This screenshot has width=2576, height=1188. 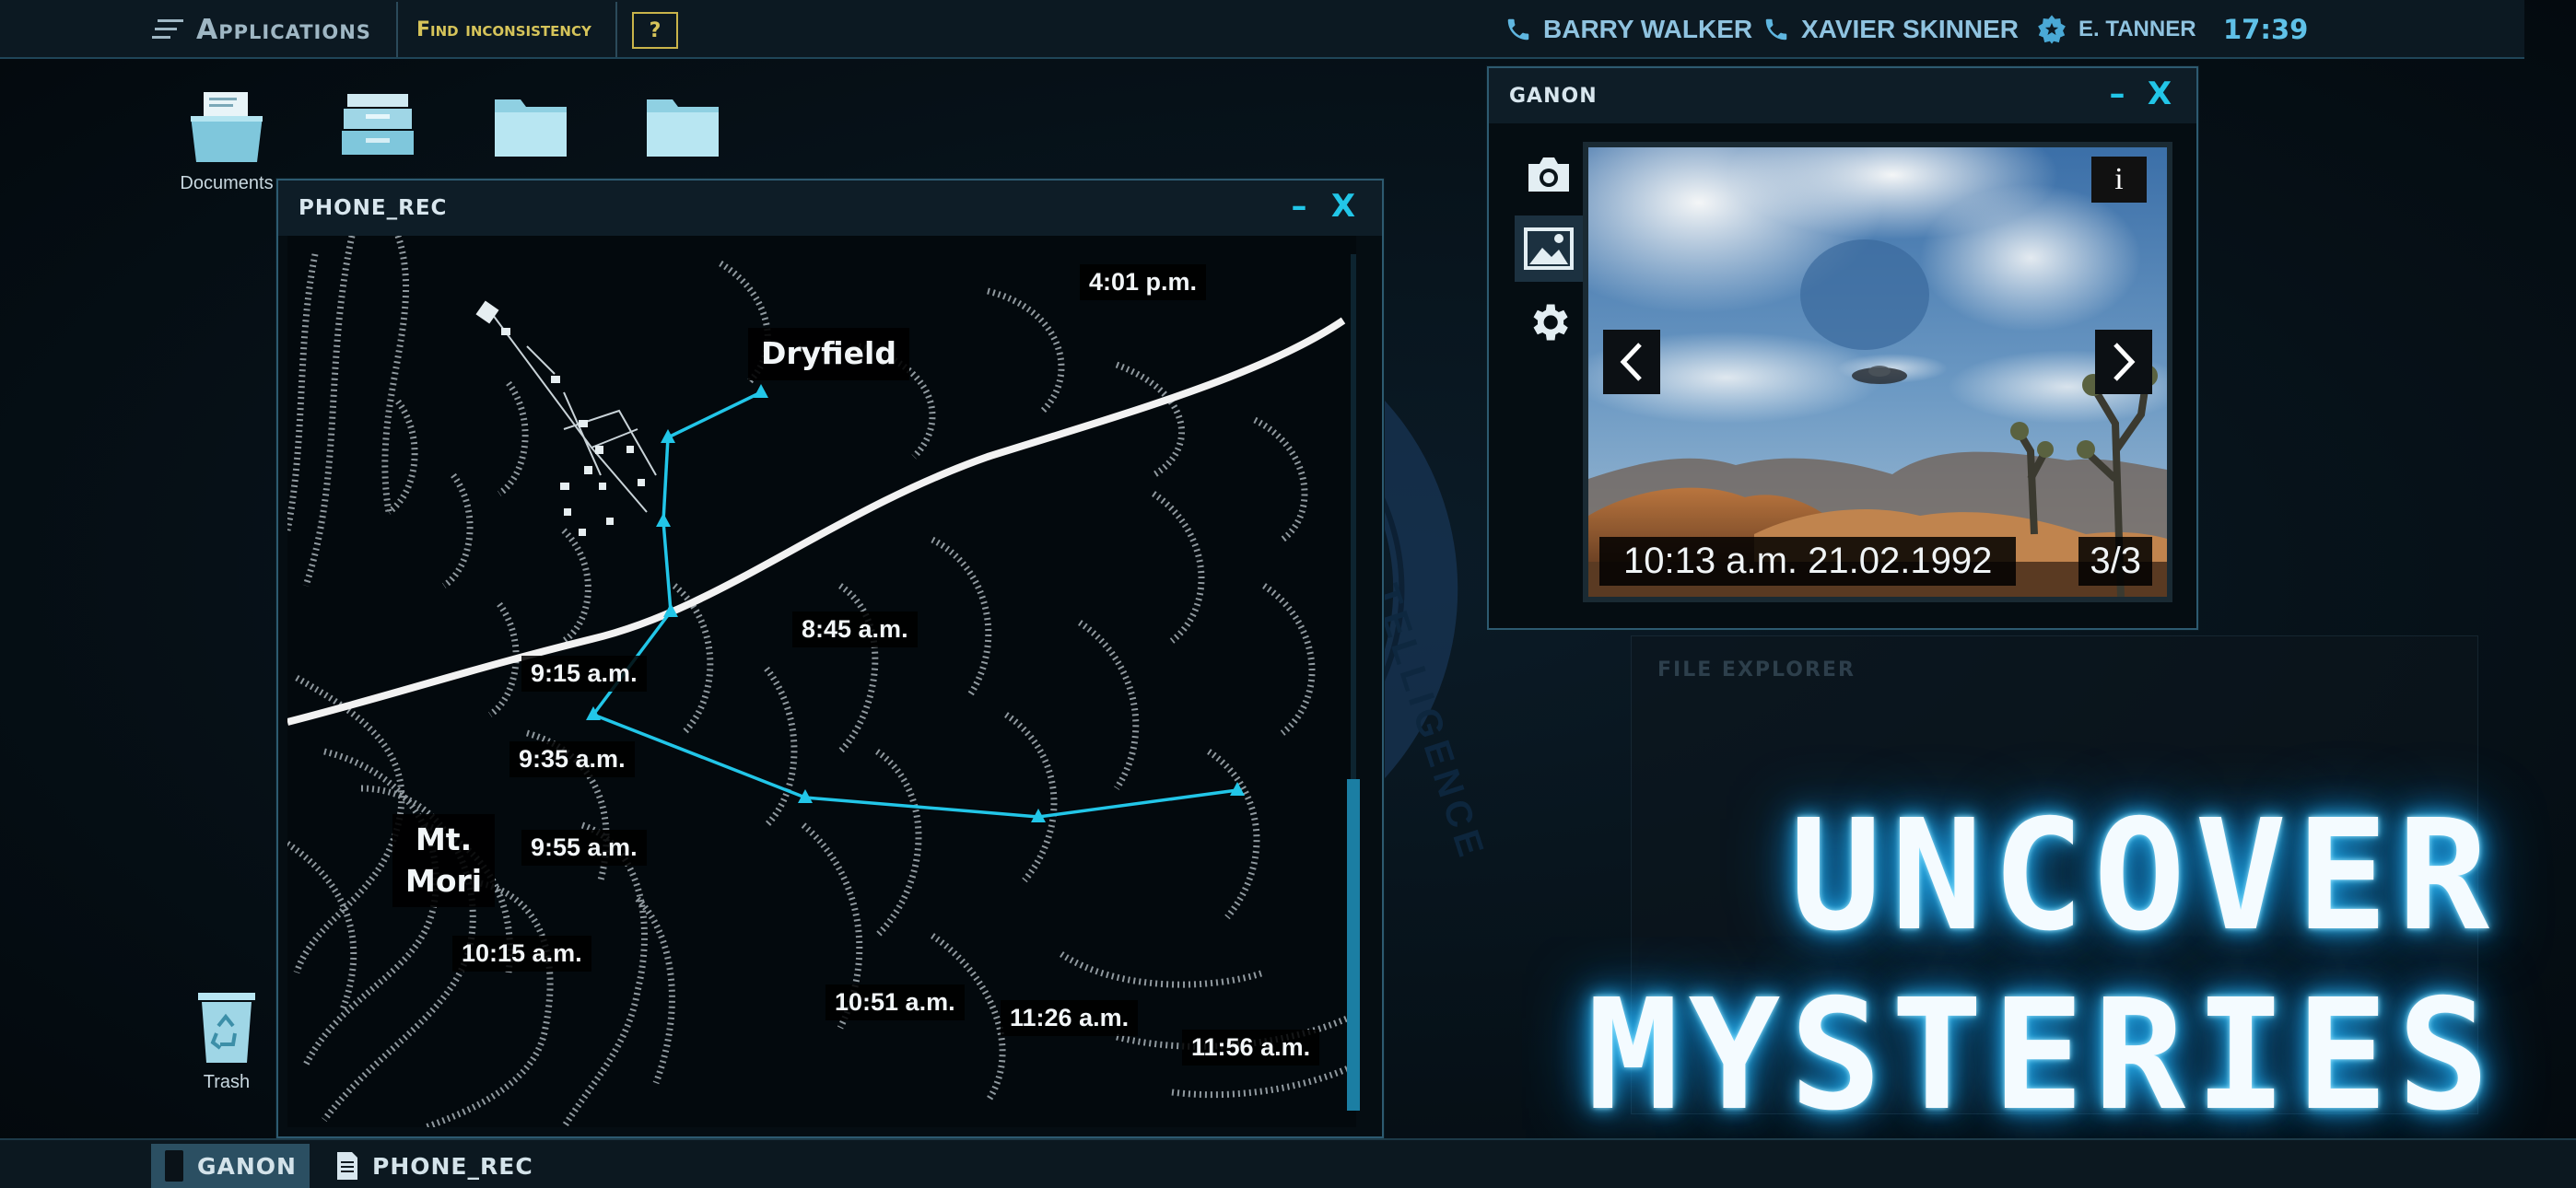 What do you see at coordinates (1549, 404) in the screenshot?
I see `ganon-sidebar` at bounding box center [1549, 404].